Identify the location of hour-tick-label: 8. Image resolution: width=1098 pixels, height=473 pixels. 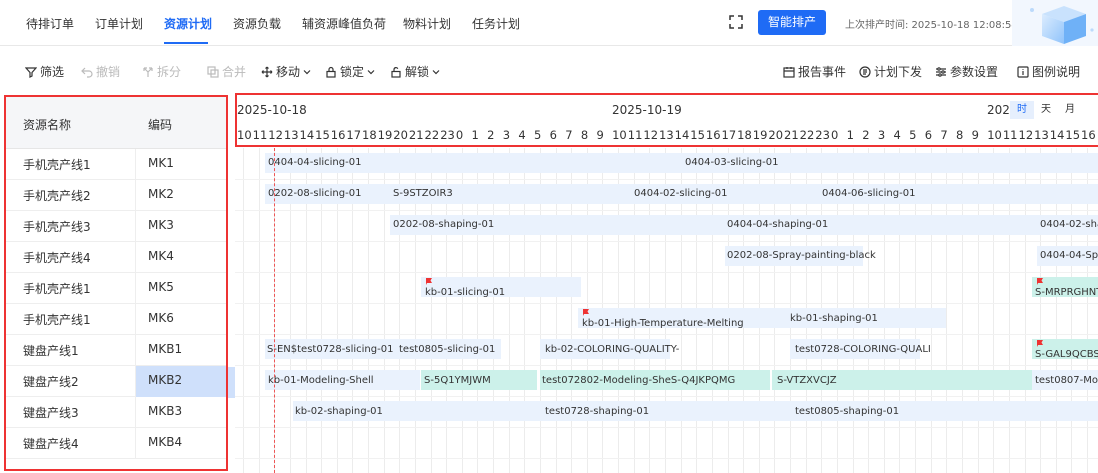
(959, 135).